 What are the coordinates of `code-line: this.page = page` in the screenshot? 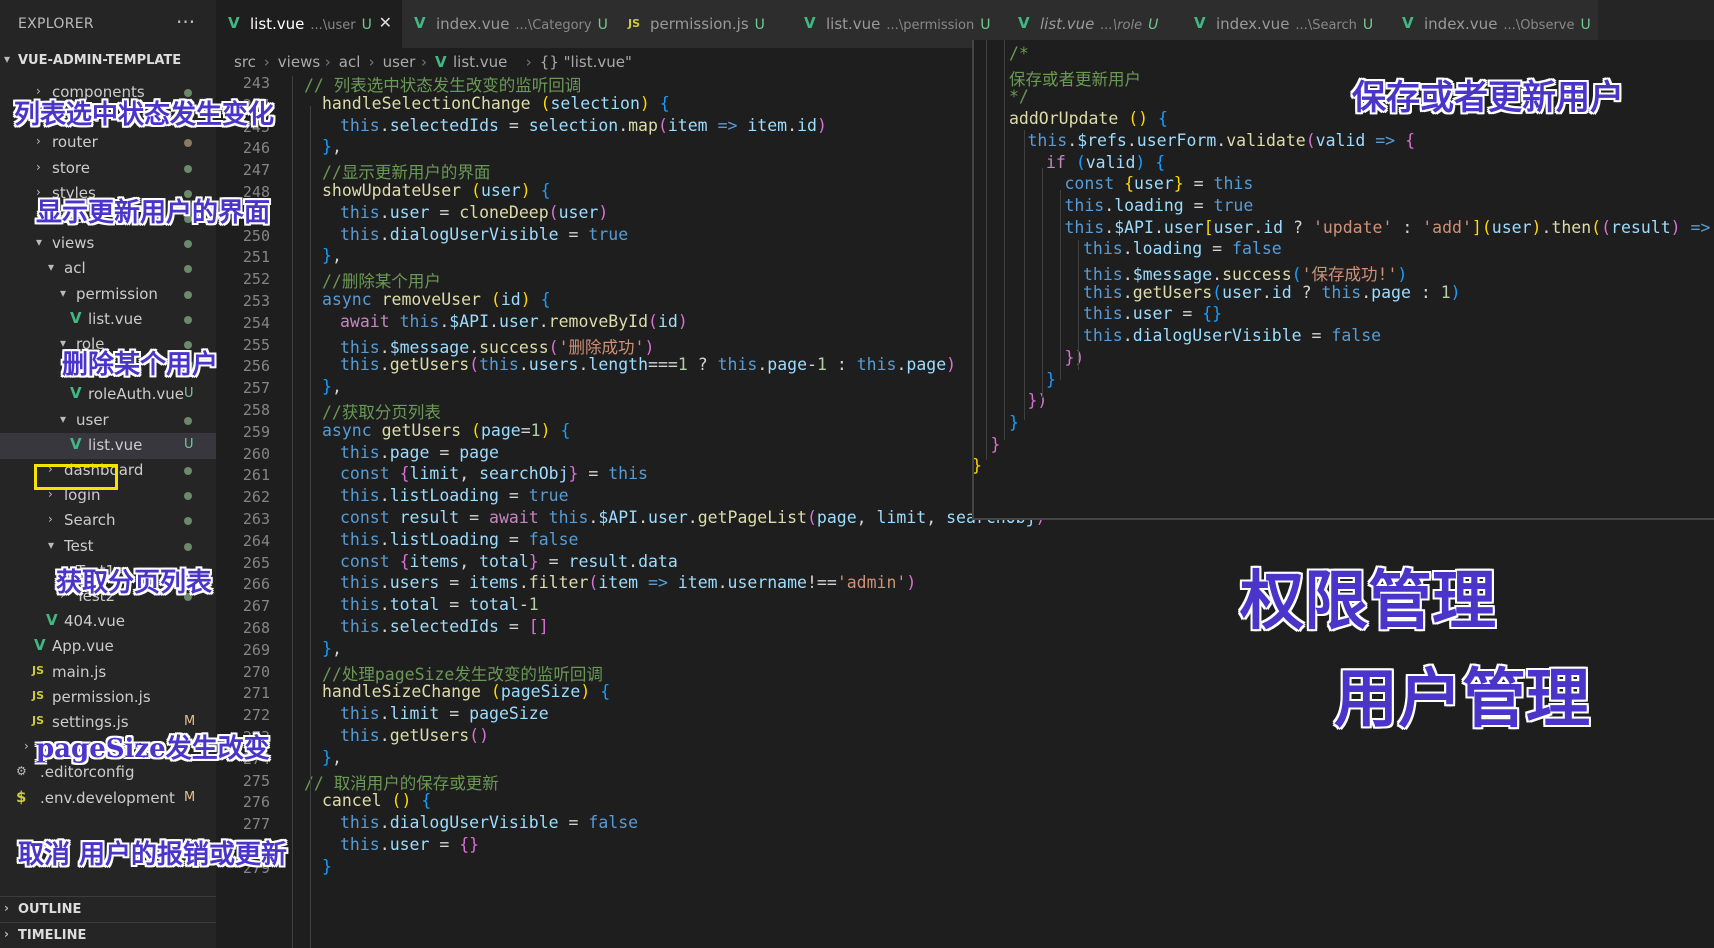 It's located at (419, 452).